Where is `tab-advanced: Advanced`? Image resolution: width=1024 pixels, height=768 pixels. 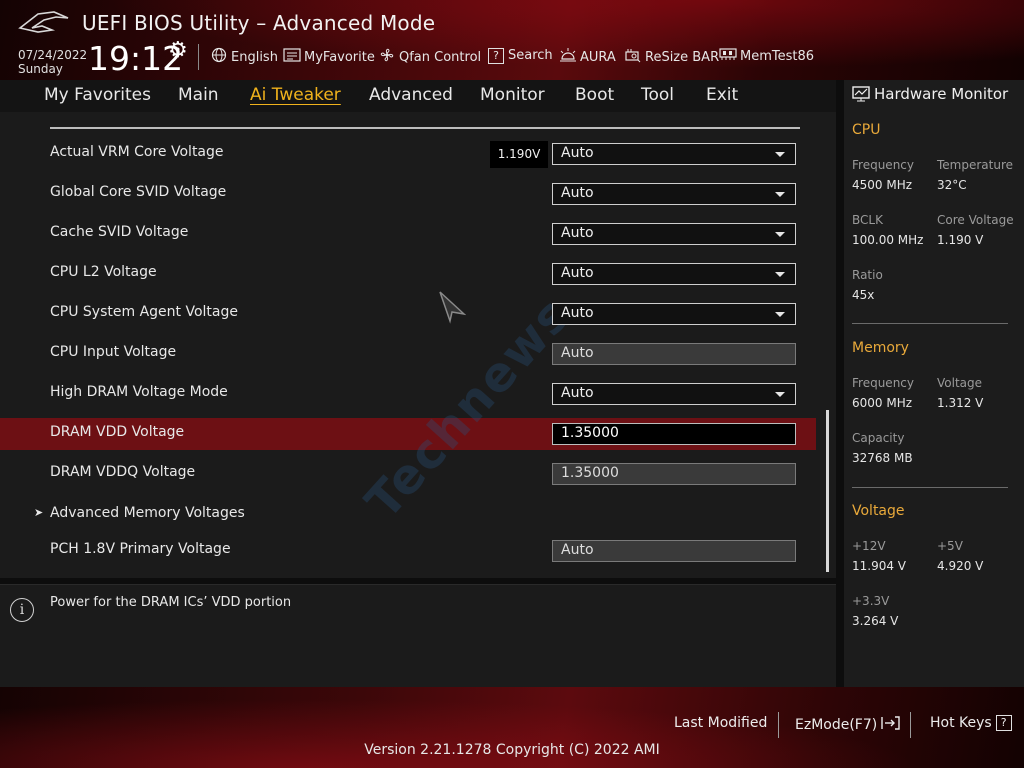 tab-advanced: Advanced is located at coordinates (411, 95).